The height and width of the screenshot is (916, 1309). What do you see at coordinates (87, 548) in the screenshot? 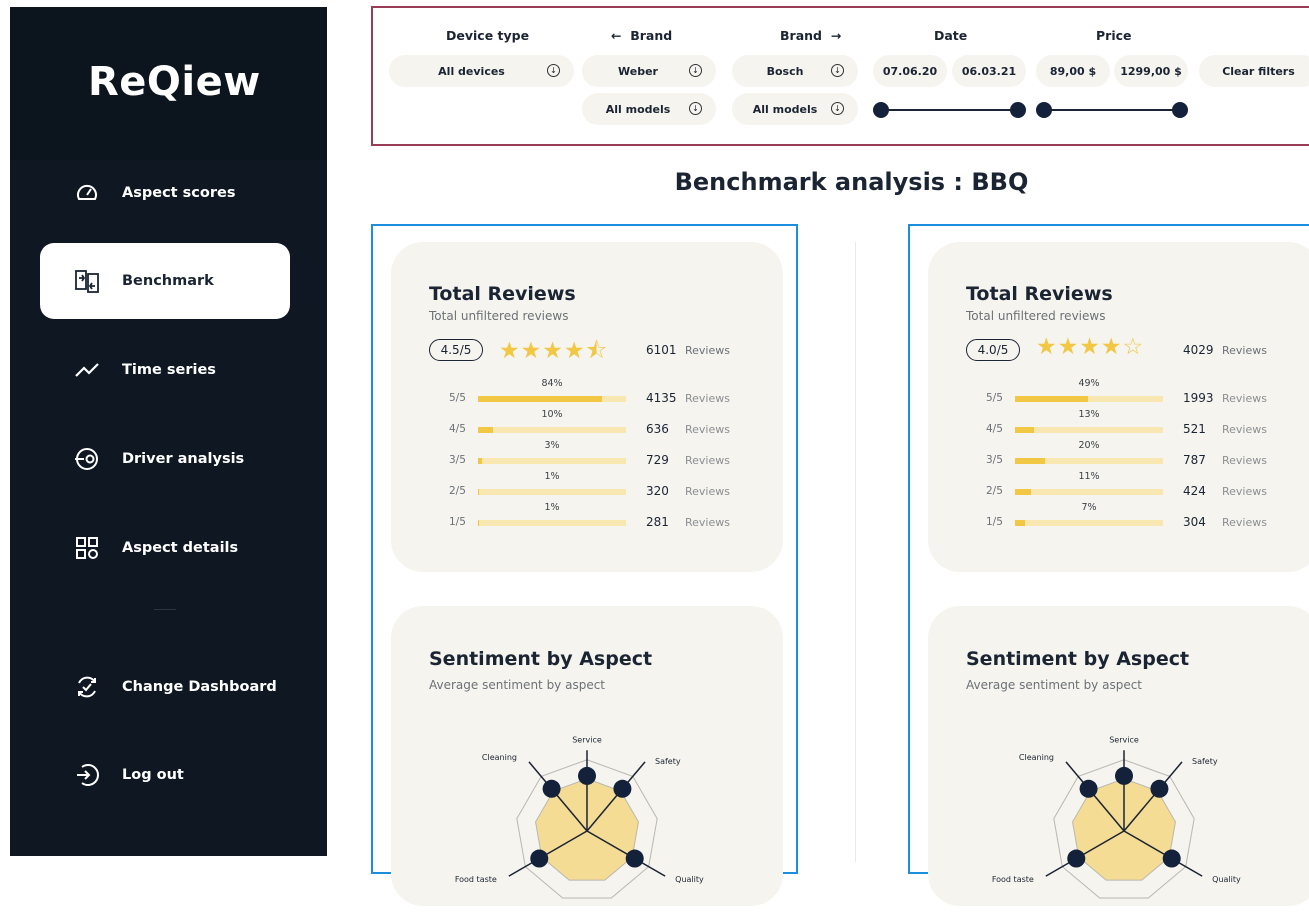
I see `grid-icon` at bounding box center [87, 548].